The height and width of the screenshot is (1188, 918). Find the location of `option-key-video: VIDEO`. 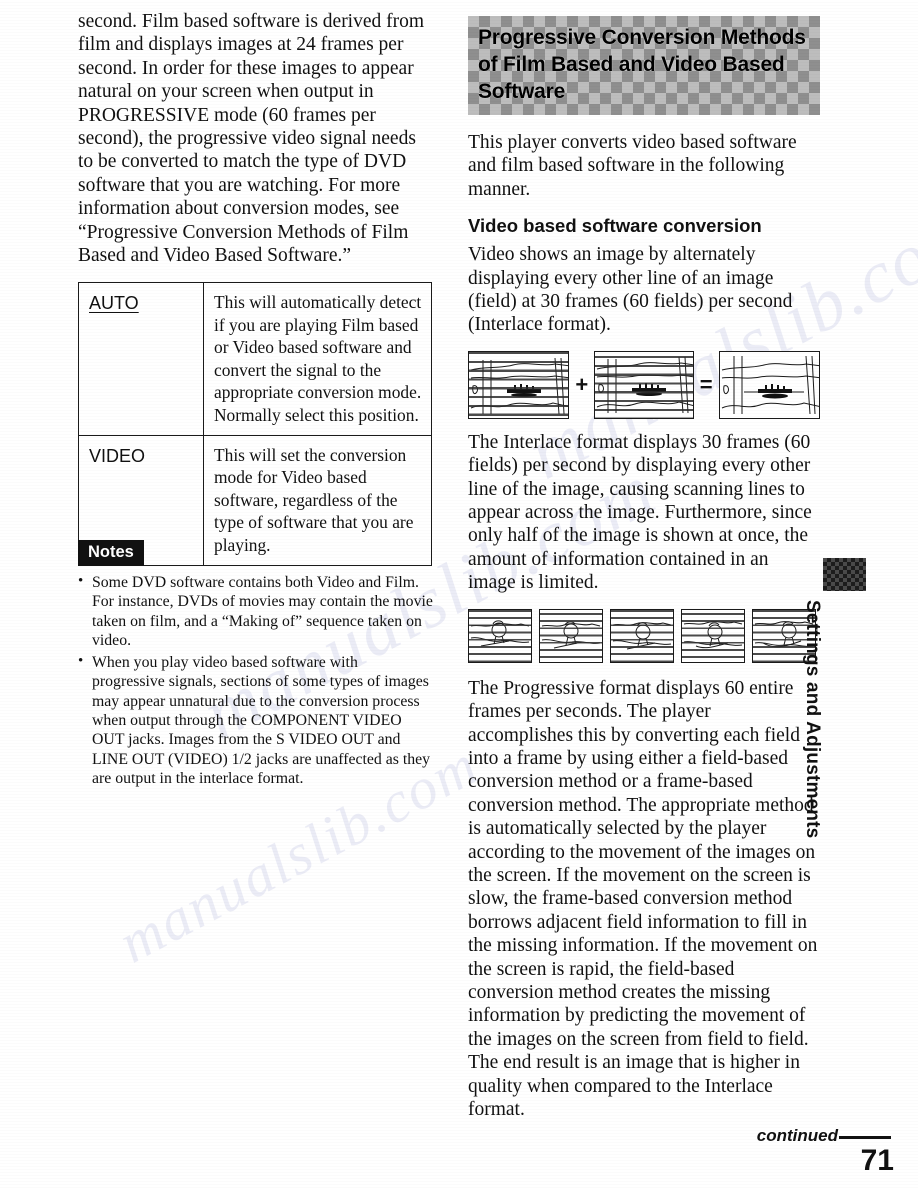

option-key-video: VIDEO is located at coordinates (117, 455).